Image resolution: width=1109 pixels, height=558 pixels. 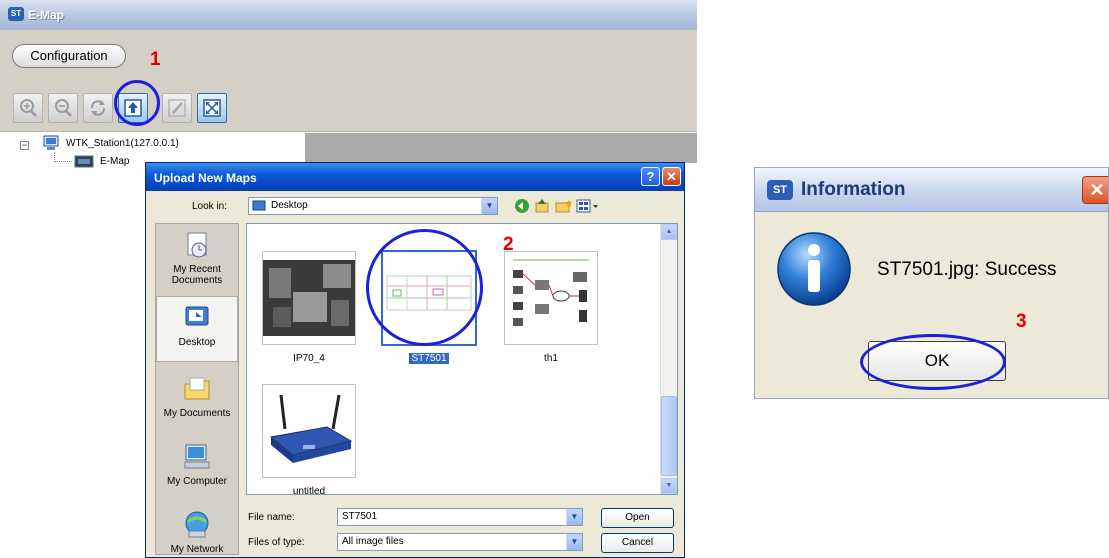 I want to click on look-in-label: Look in:, so click(x=210, y=206).